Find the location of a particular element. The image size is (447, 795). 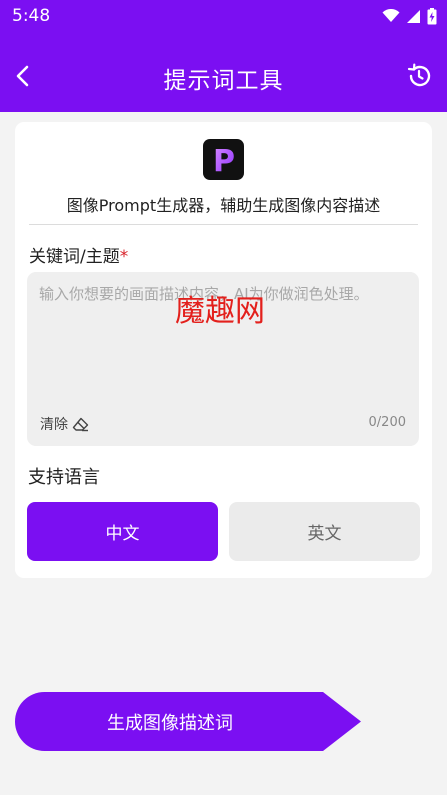

generate-button: 生成图像描述词 is located at coordinates (188, 721).